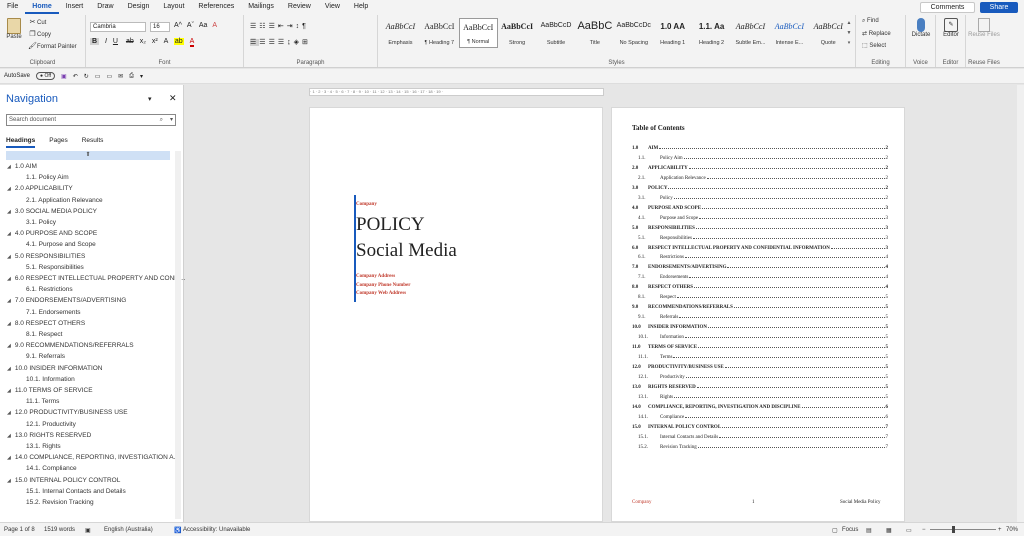  Describe the element at coordinates (556, 33) in the screenshot. I see `style-item: AaBbCcD Subtitle` at that location.